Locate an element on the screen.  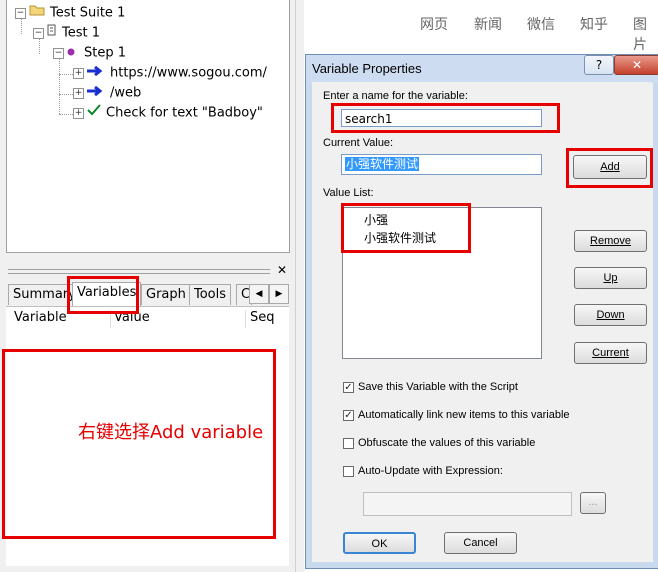
checkmark-icon is located at coordinates (94, 113).